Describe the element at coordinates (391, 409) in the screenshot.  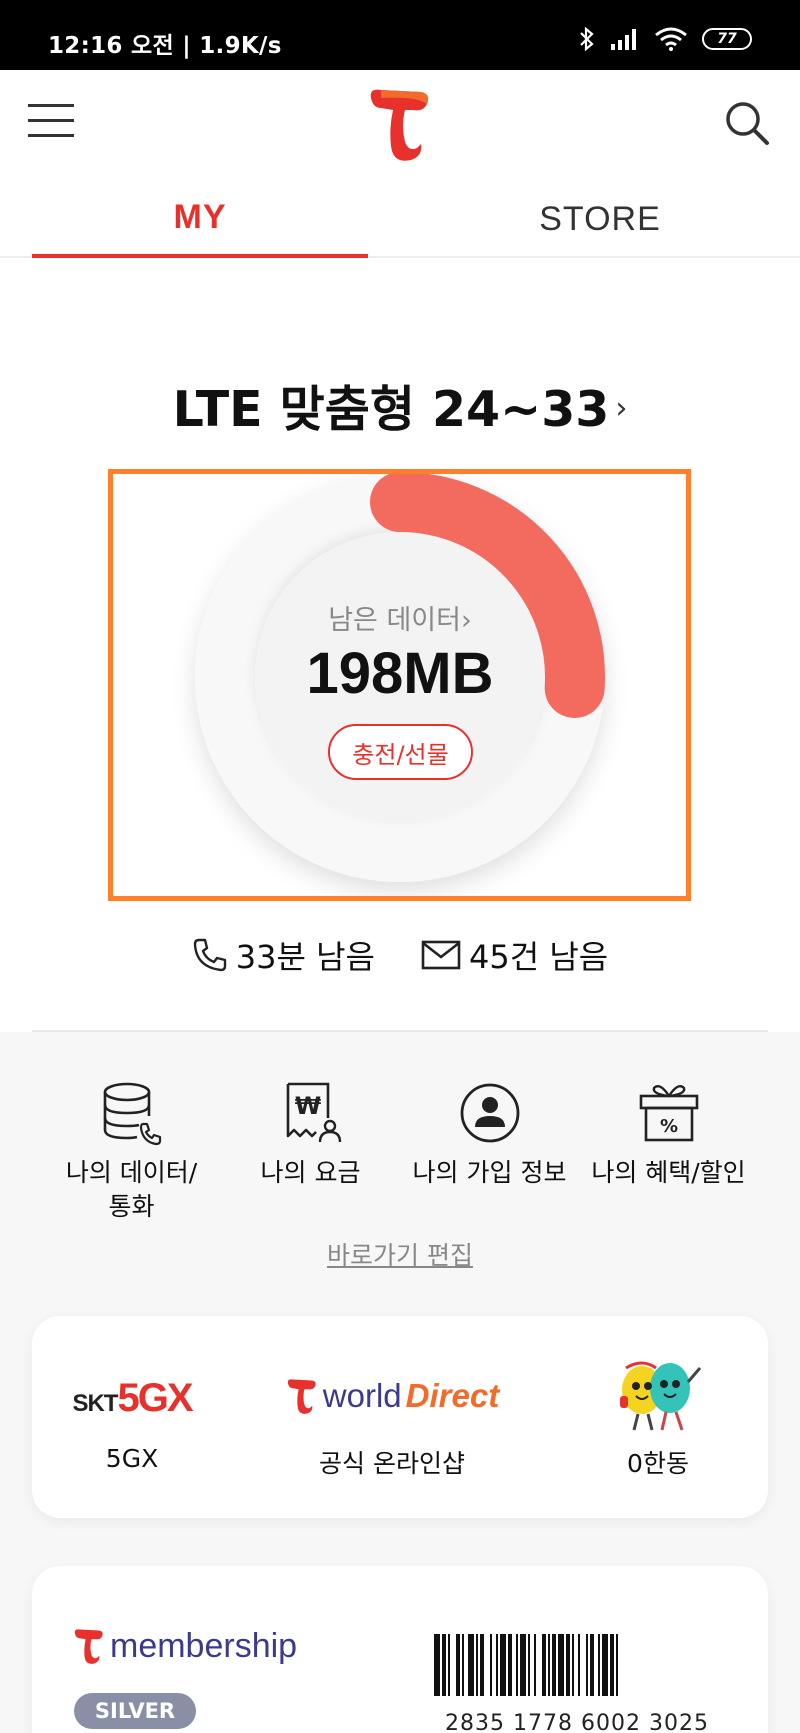
I see `plan-name: LTE 맞춤형 24~33` at that location.